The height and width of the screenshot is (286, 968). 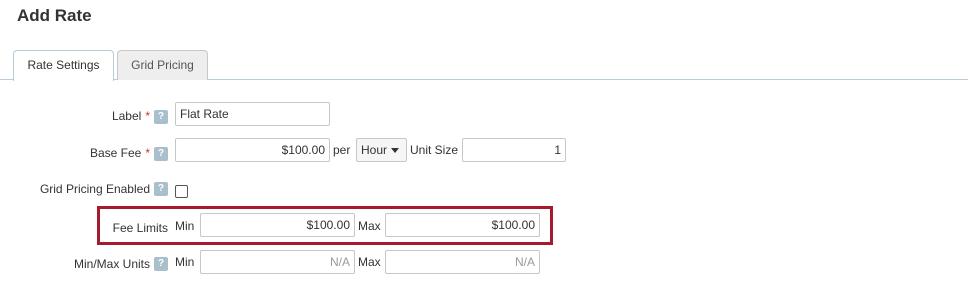 What do you see at coordinates (54, 15) in the screenshot?
I see `page-title: Add Rate` at bounding box center [54, 15].